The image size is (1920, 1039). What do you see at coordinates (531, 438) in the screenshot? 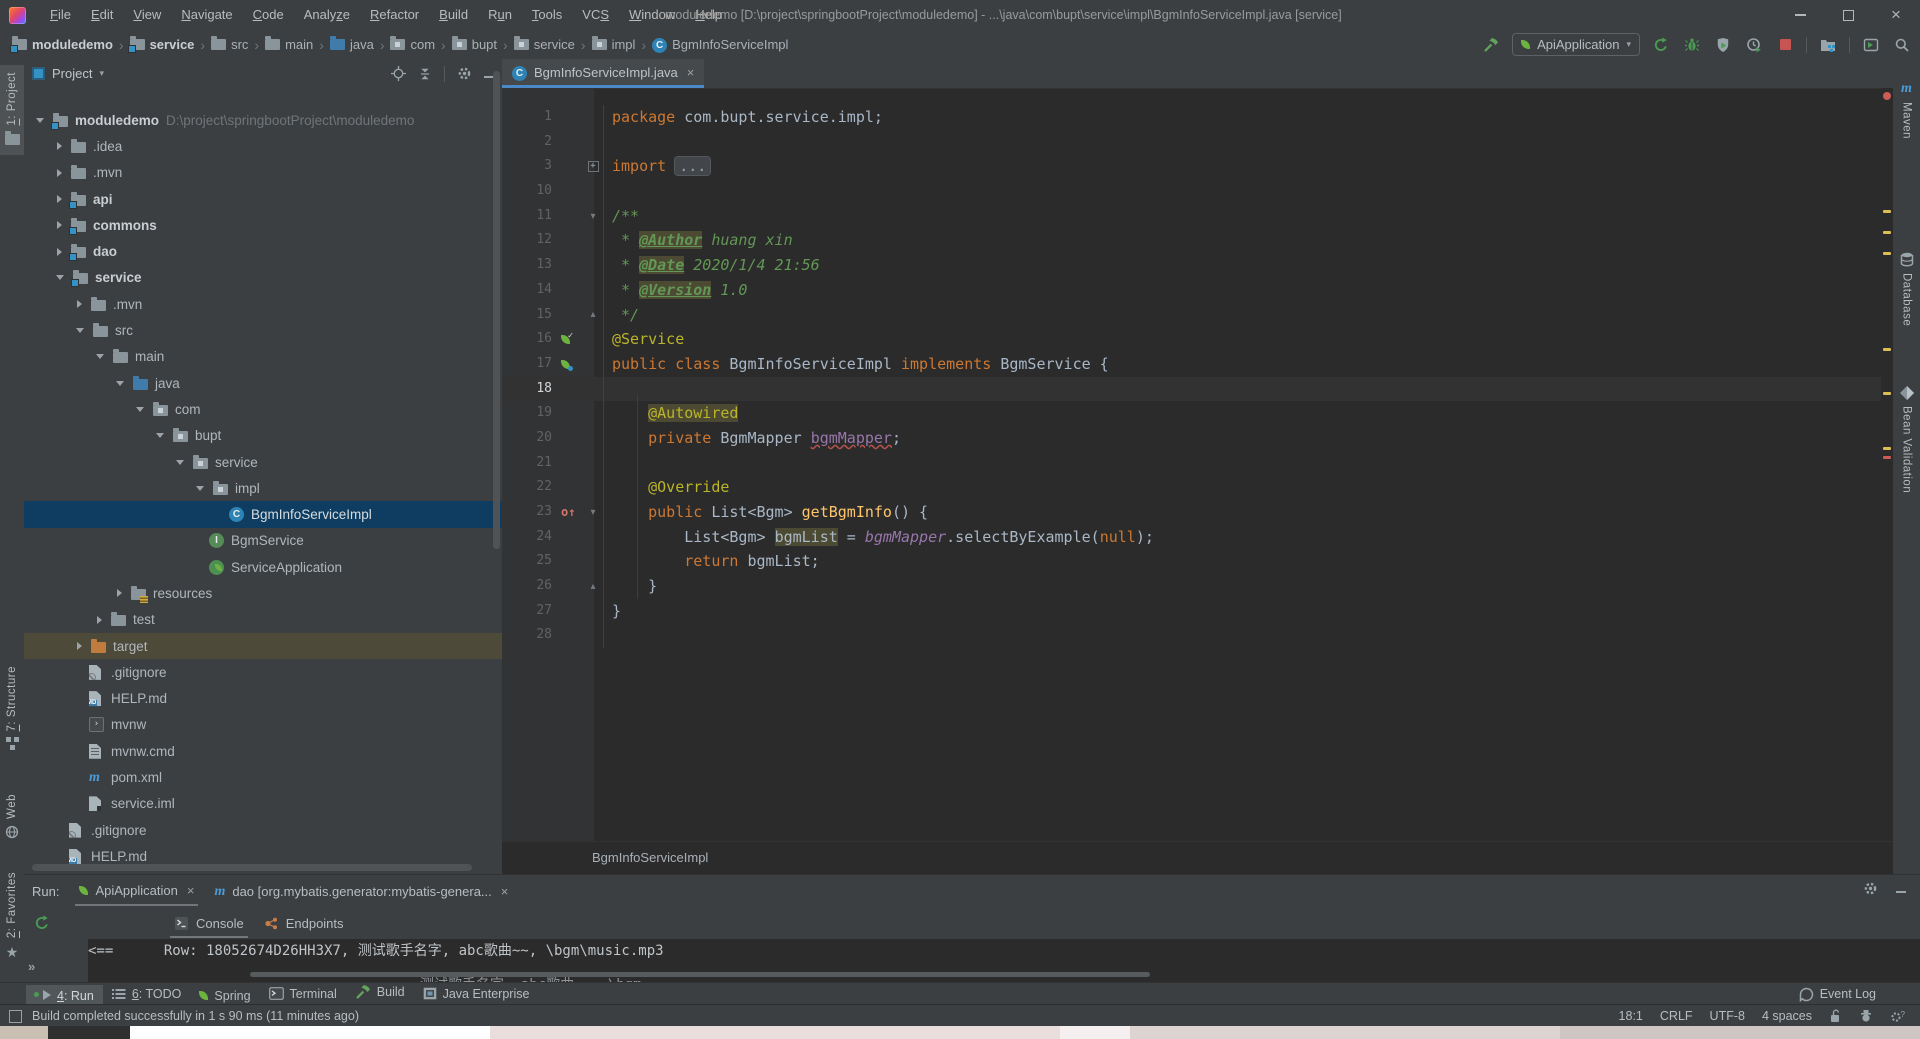
I see `gutter-line-20: 20` at bounding box center [531, 438].